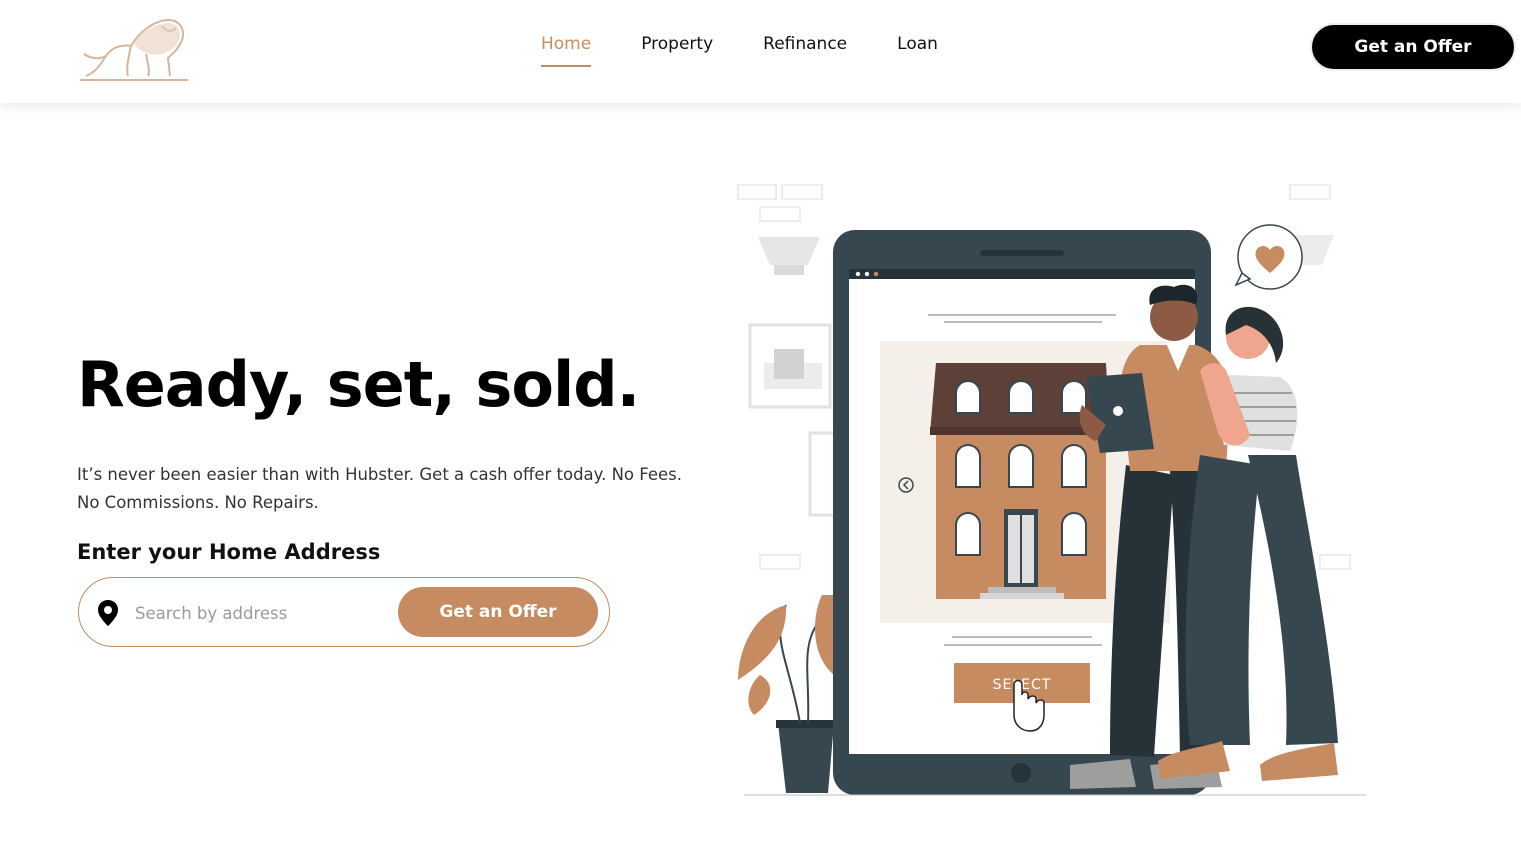 The width and height of the screenshot is (1521, 860). What do you see at coordinates (1413, 47) in the screenshot?
I see `header-get-offer-button: Get an Offer` at bounding box center [1413, 47].